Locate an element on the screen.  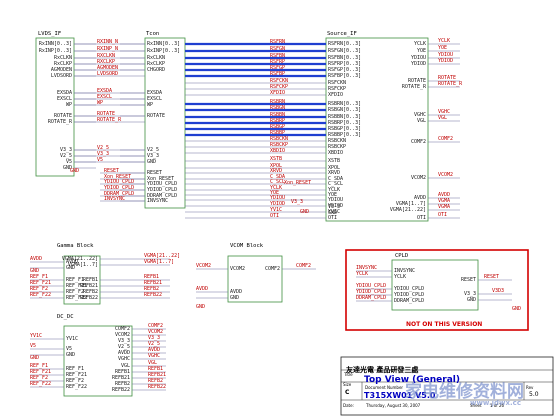
tcon-source-net: XFDIO is located at coordinates (278, 93).